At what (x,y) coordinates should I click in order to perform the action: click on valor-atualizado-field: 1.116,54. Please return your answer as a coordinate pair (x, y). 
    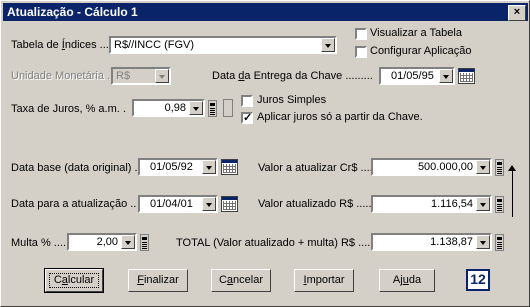
    Looking at the image, I should click on (431, 204).